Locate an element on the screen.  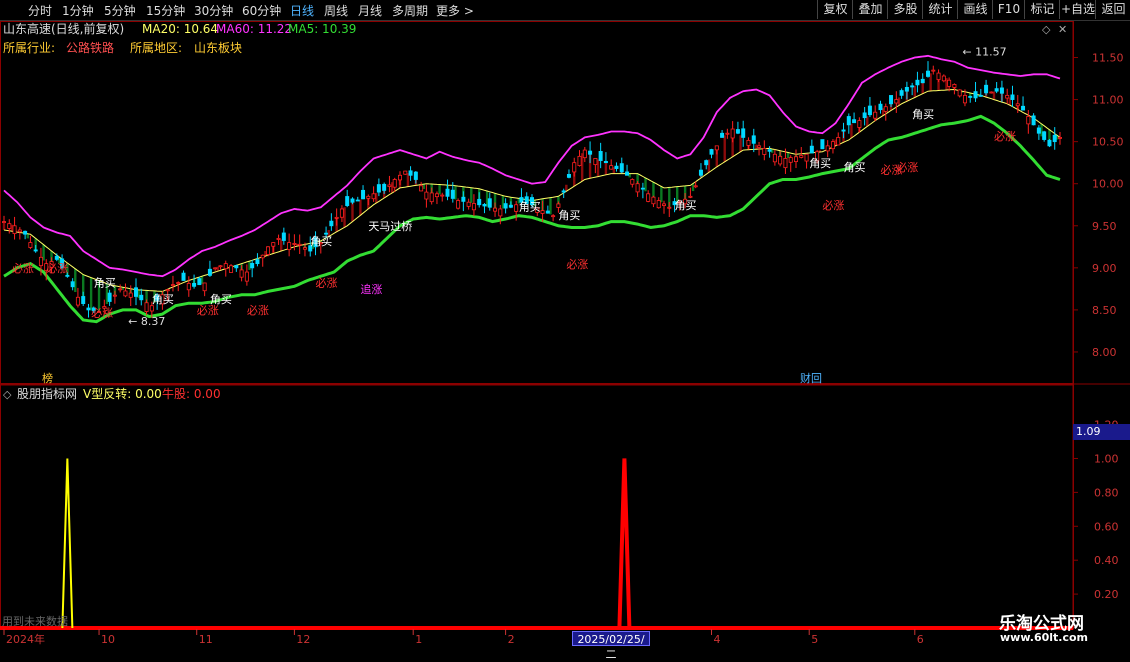
toolbar-button-8: 返回 is located at coordinates (1112, 9).